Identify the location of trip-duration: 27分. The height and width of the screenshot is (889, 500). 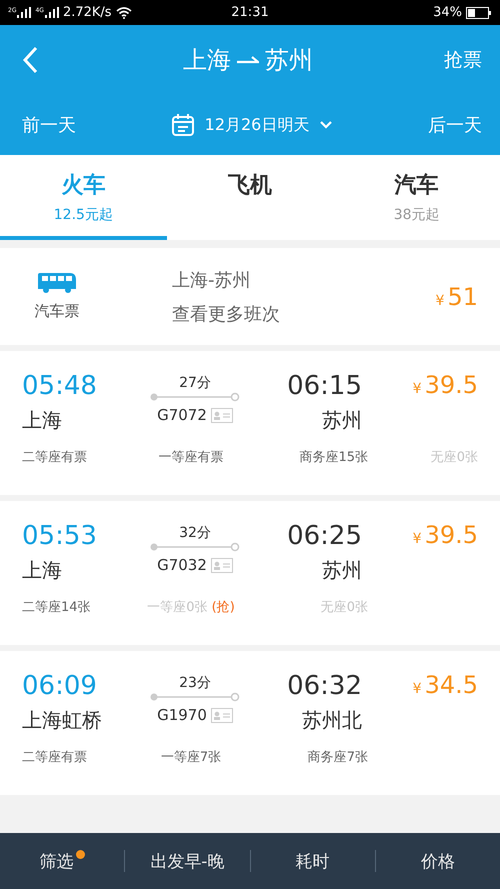
(195, 383).